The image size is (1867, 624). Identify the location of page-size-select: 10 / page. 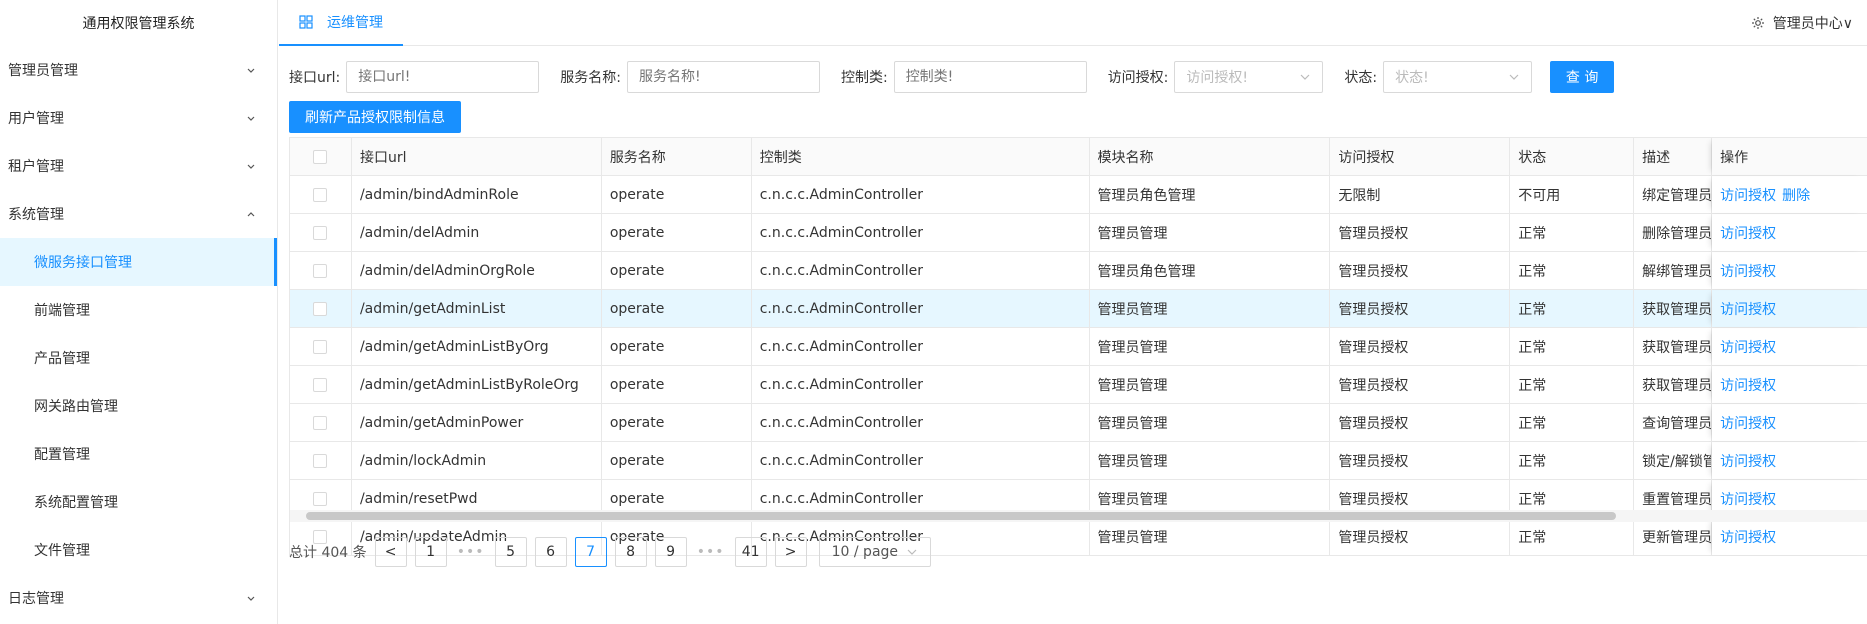
(875, 552).